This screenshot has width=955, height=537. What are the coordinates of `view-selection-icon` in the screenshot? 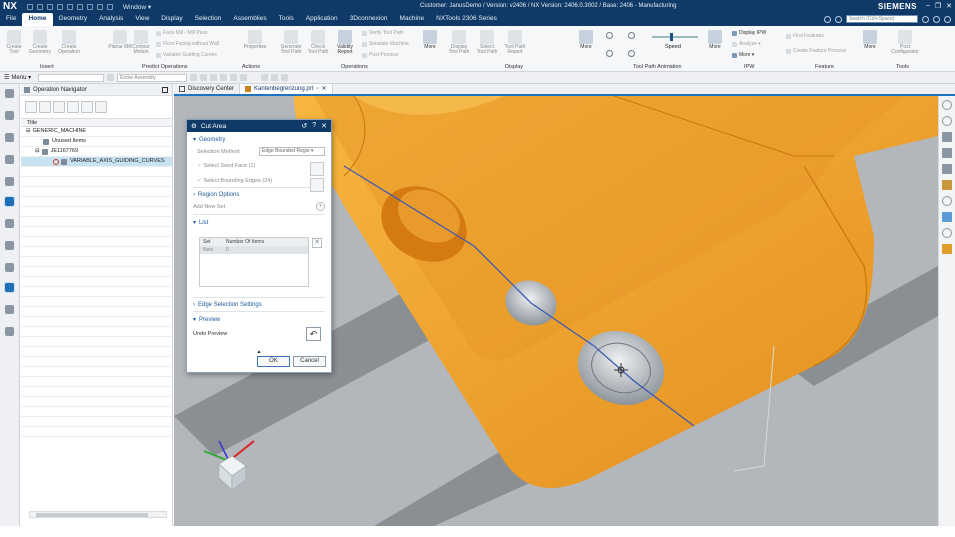 It's located at (244, 77).